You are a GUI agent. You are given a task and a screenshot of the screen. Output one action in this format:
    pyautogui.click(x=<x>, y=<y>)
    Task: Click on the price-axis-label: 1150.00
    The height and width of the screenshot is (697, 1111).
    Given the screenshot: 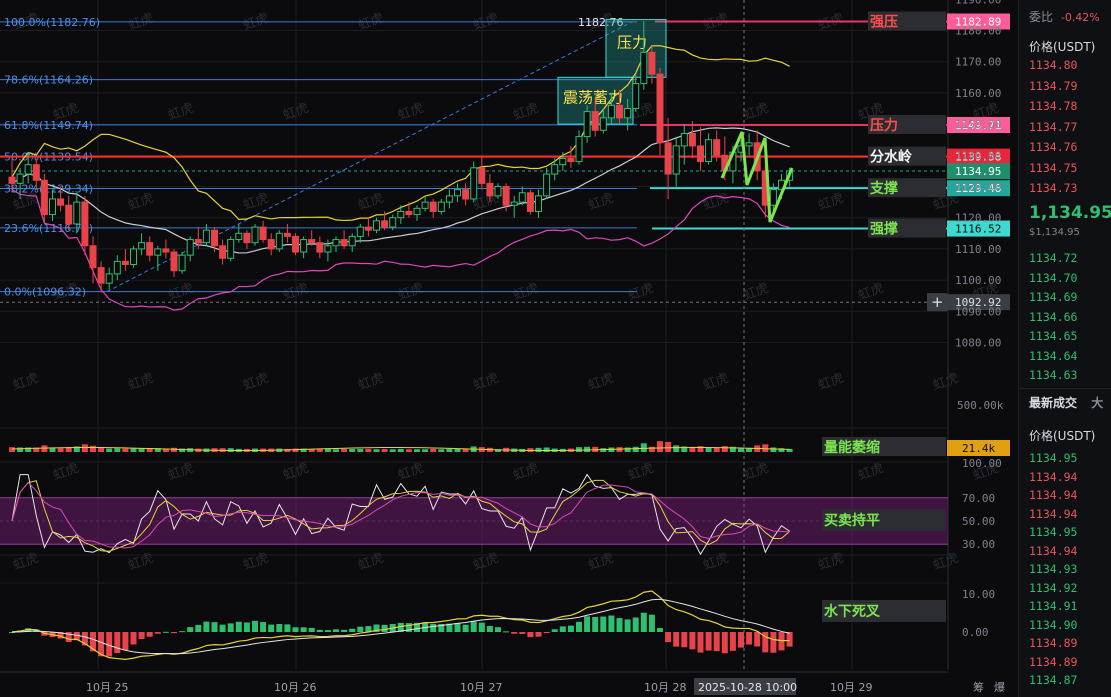 What is the action you would take?
    pyautogui.click(x=978, y=124)
    